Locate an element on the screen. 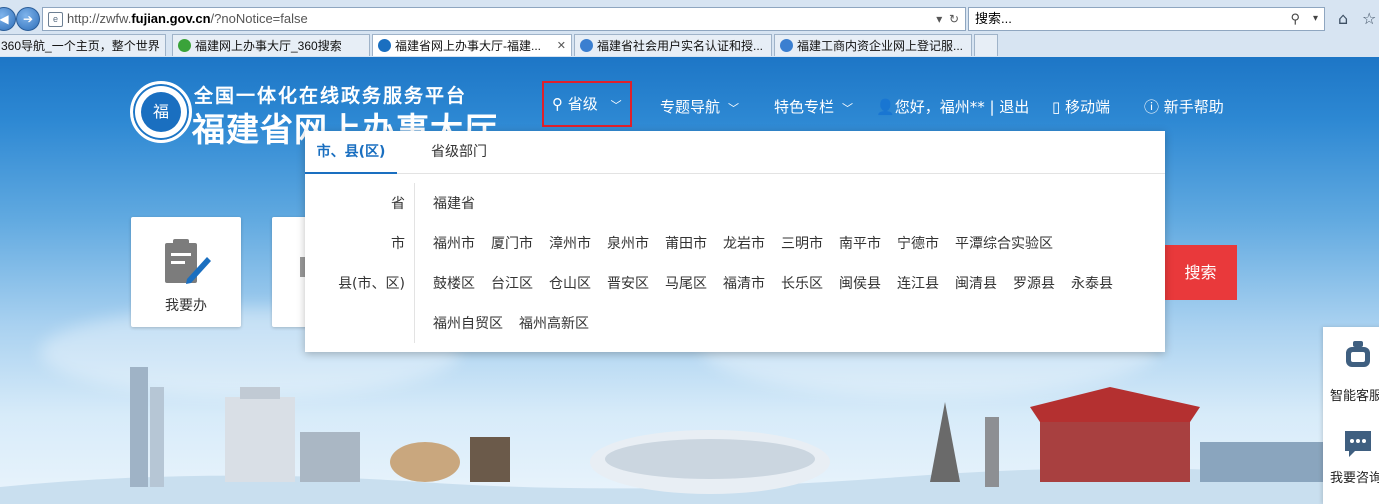 This screenshot has width=1379, height=504. city-list: 福州市 厦门市 漳州市 泉州市 莆田市 龙岩市 三明市 南平市 宁德市 平潭综合实验区 is located at coordinates (751, 243).